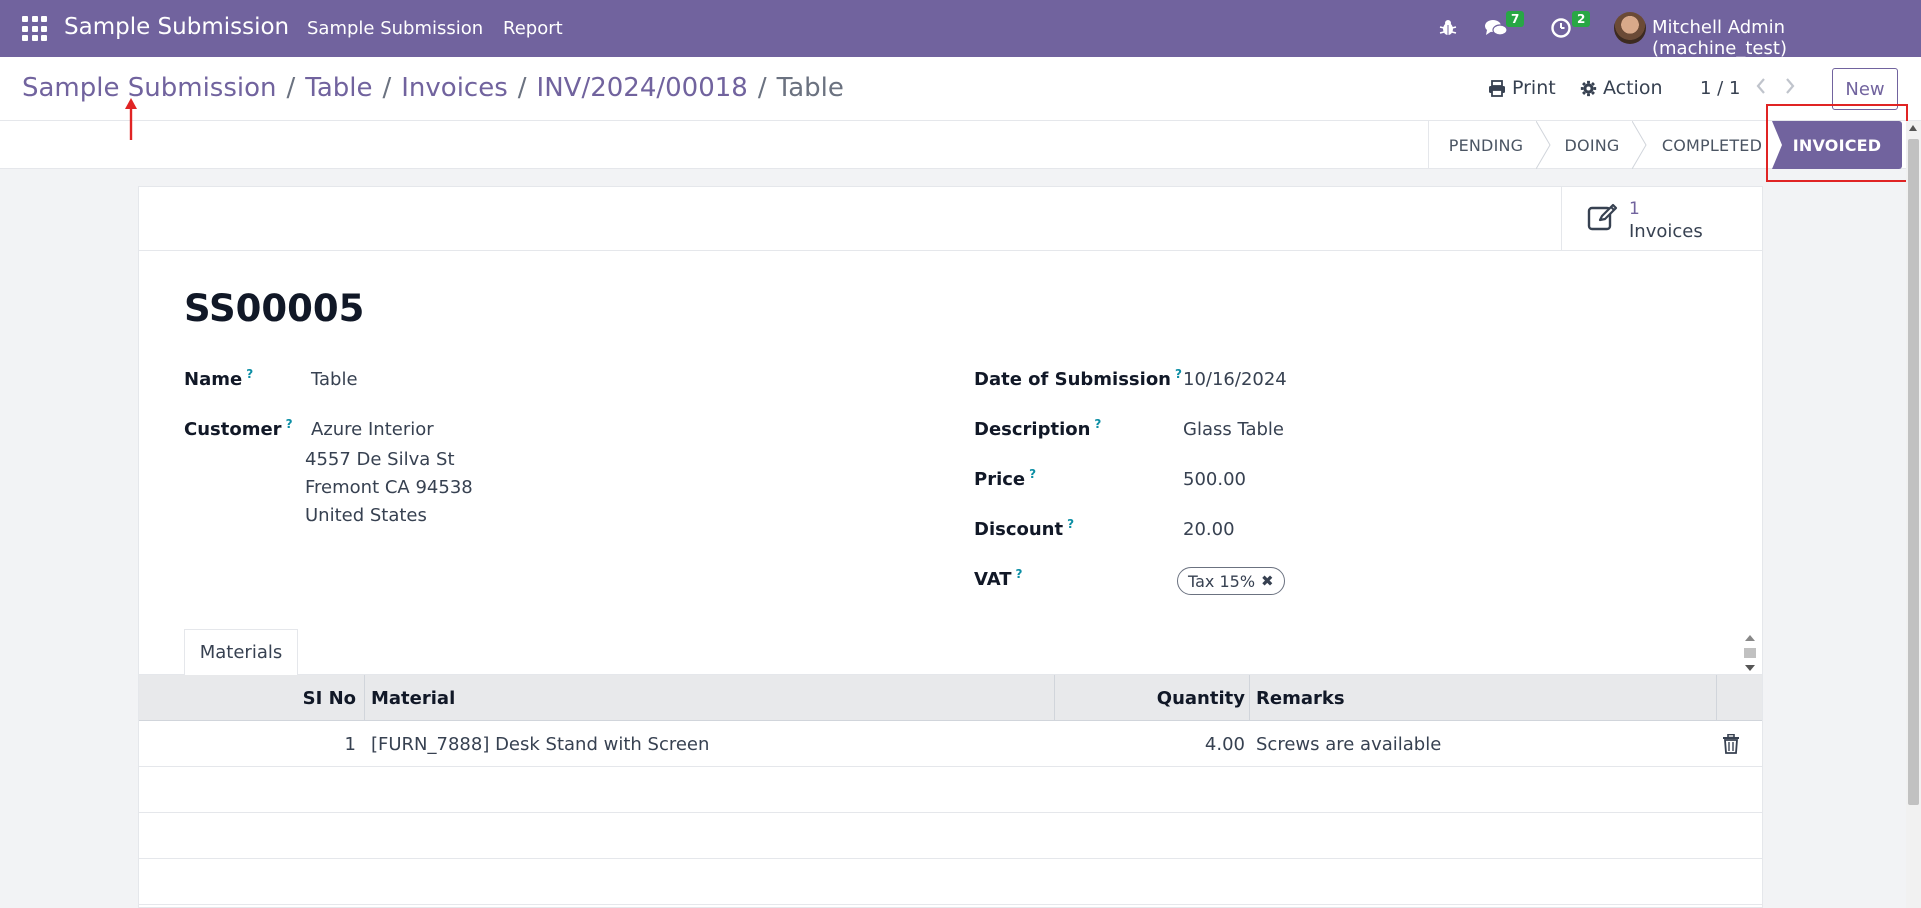 The image size is (1921, 908). I want to click on apps-menu-icon, so click(34, 28).